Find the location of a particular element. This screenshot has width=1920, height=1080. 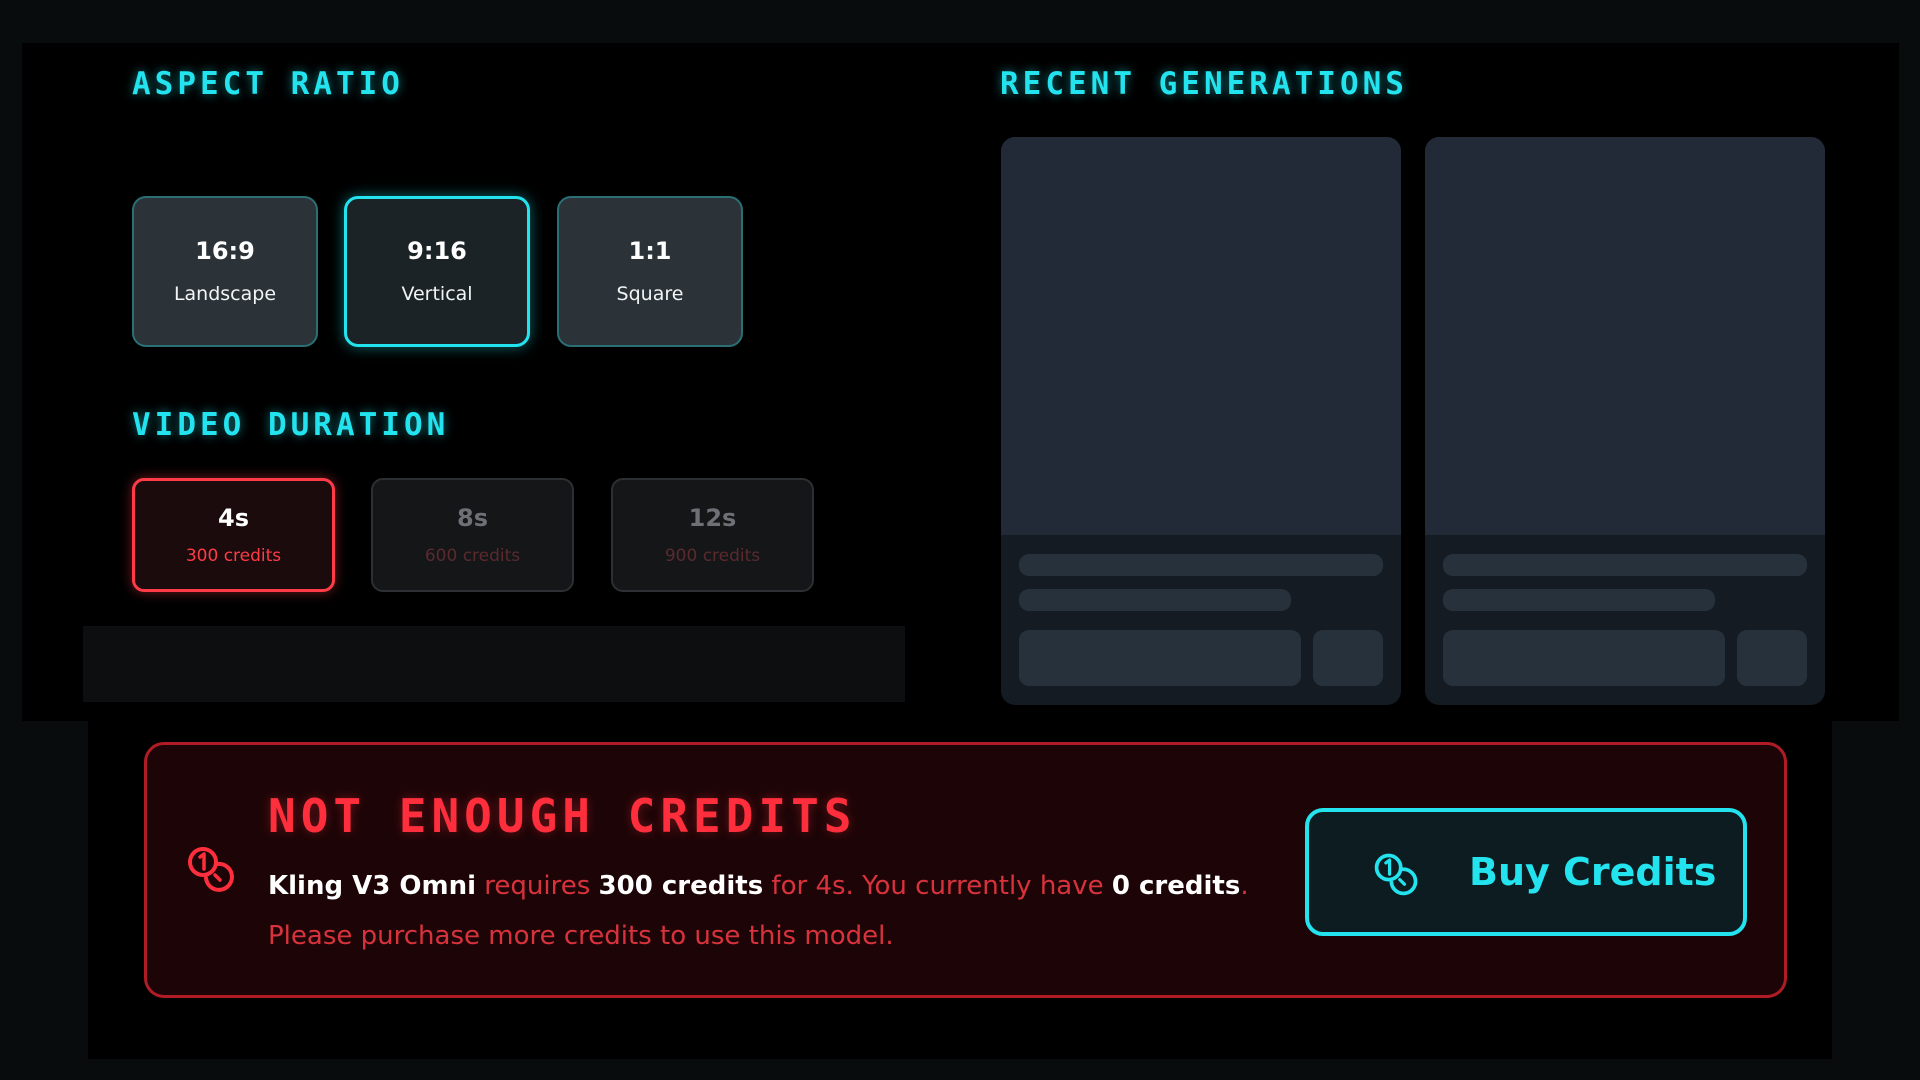

aspect-option-ratio: 16:9 is located at coordinates (225, 251).